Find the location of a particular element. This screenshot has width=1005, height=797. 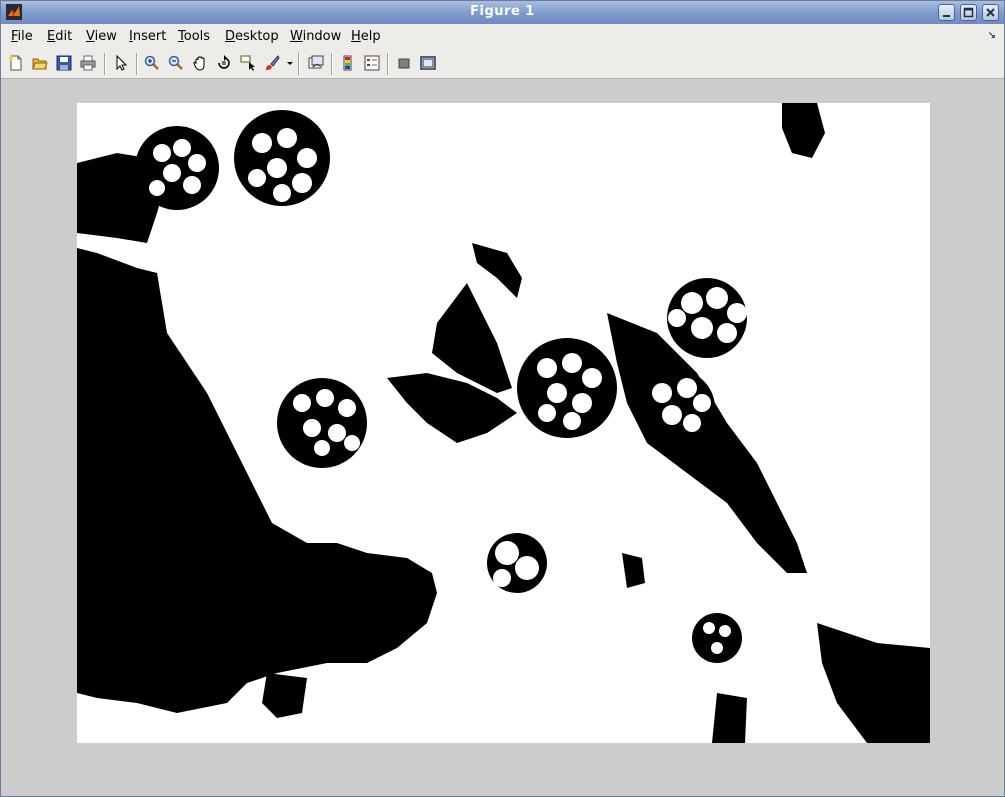

link-plot-button is located at coordinates (316, 63).